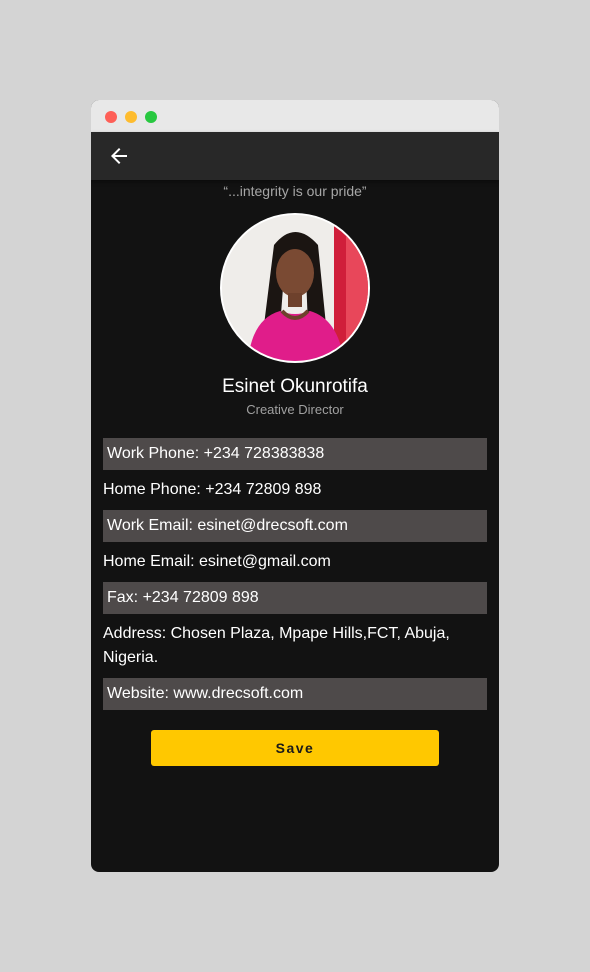 This screenshot has height=972, width=590. What do you see at coordinates (295, 116) in the screenshot?
I see `window-titlebar` at bounding box center [295, 116].